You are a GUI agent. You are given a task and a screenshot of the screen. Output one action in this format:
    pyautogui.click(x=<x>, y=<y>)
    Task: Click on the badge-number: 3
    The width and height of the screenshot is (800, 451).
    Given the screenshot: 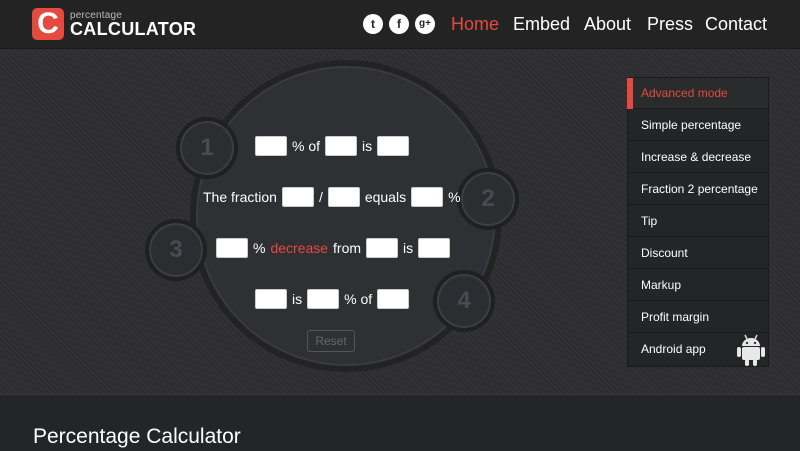 What is the action you would take?
    pyautogui.click(x=176, y=249)
    